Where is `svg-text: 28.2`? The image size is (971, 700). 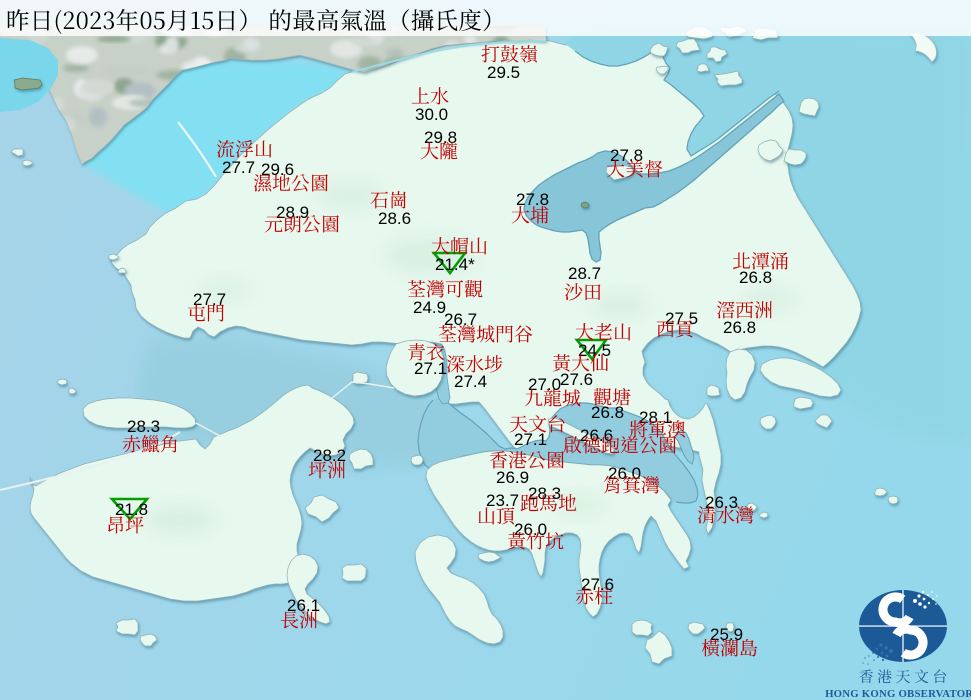
svg-text: 28.2 is located at coordinates (329, 455).